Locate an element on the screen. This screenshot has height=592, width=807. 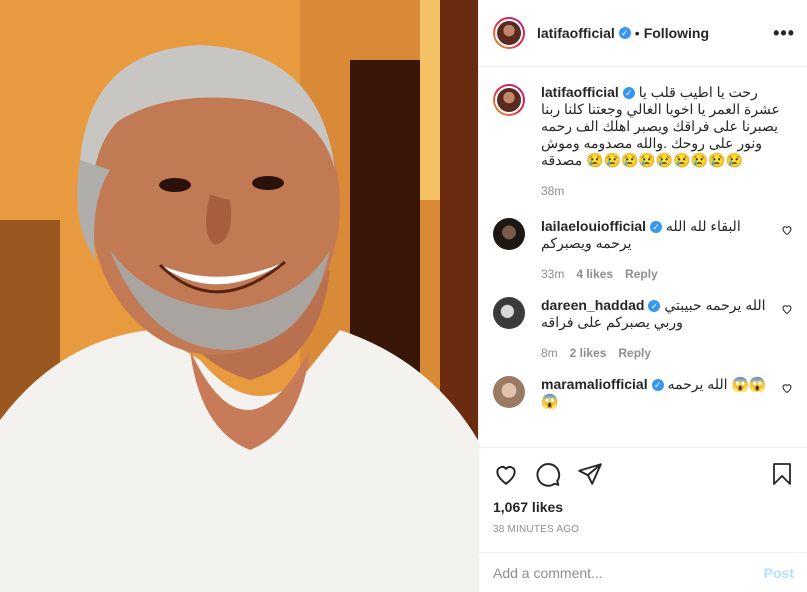
action-icons is located at coordinates (643, 474).